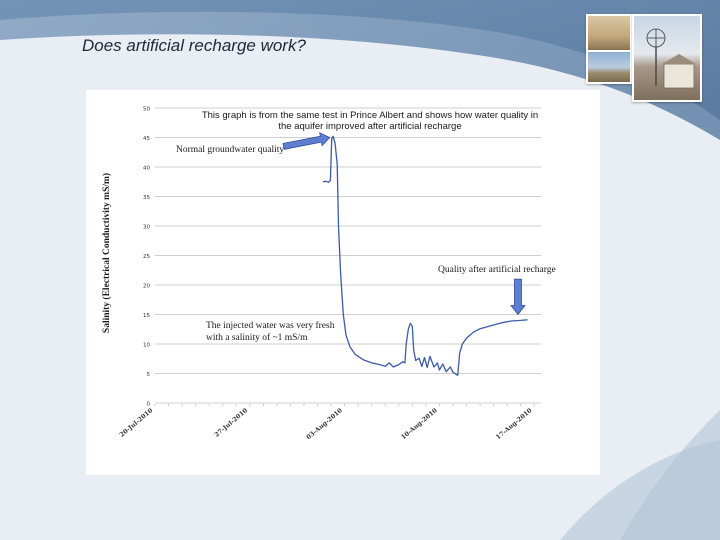  Describe the element at coordinates (419, 424) in the screenshot. I see `x-tick-label: 10-Aug-2010` at that location.